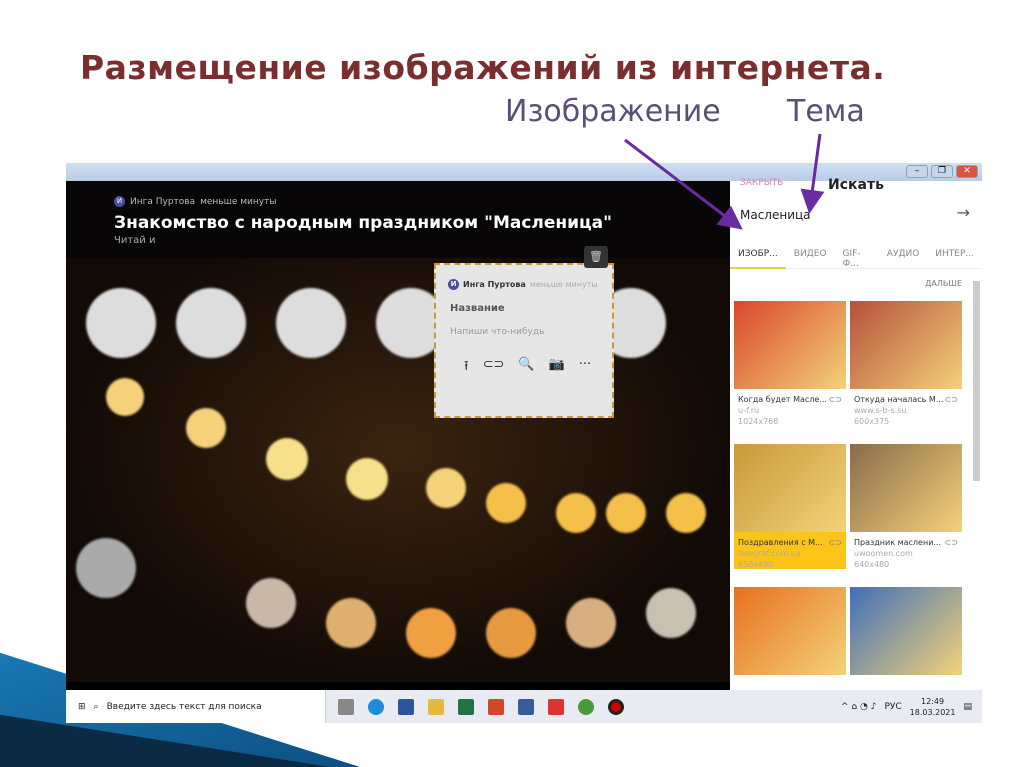 The height and width of the screenshot is (767, 1024). What do you see at coordinates (585, 368) in the screenshot?
I see `more-icon: ···` at bounding box center [585, 368].